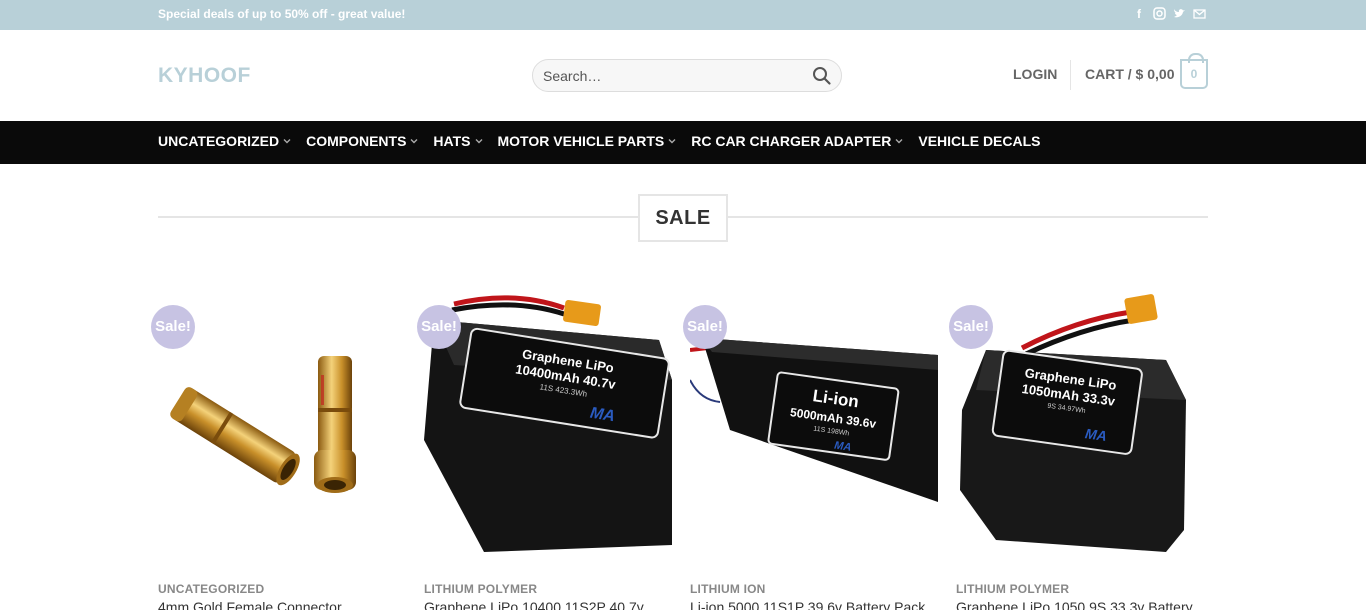 This screenshot has width=1366, height=610. Describe the element at coordinates (356, 141) in the screenshot. I see `nav-item-label: COMPONENTS` at that location.